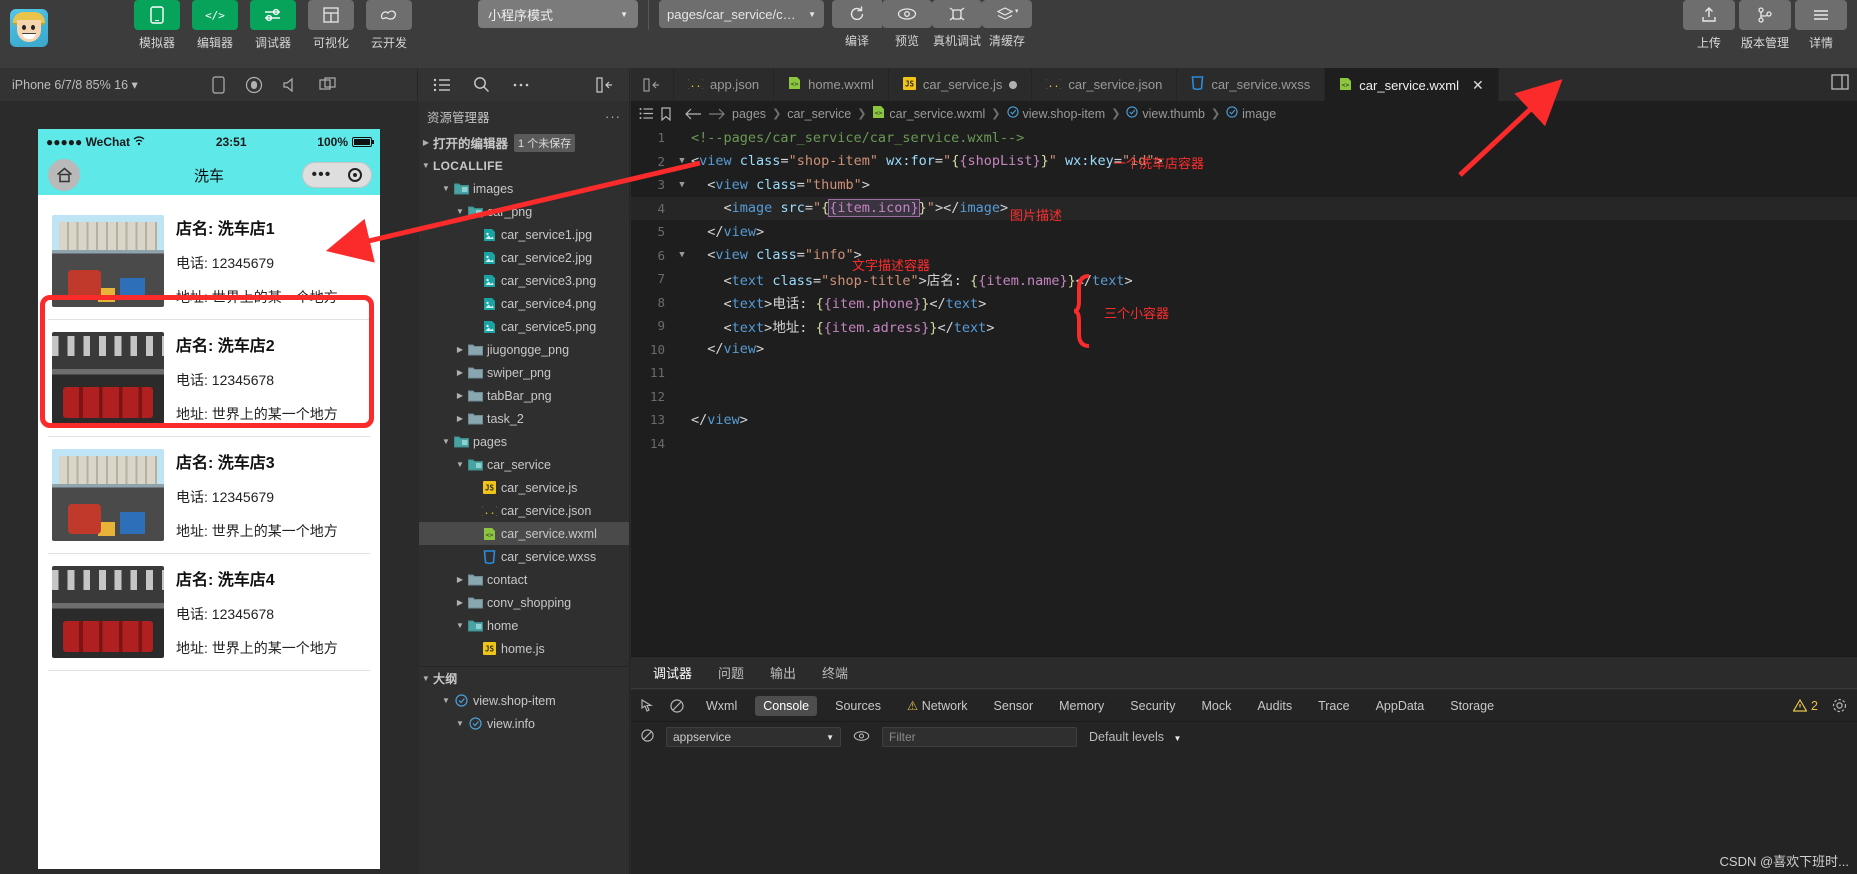 The width and height of the screenshot is (1857, 874). Describe the element at coordinates (157, 25) in the screenshot. I see `tool-simulator: 模拟器` at that location.